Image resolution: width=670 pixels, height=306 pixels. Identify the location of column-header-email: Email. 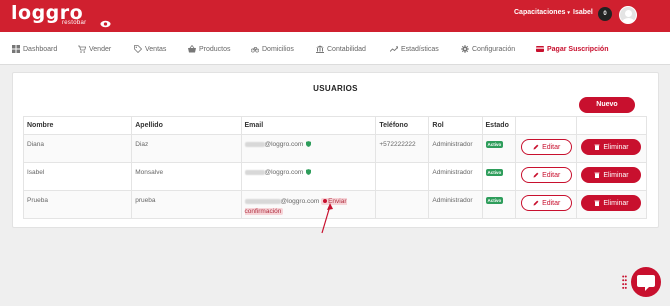
(308, 125).